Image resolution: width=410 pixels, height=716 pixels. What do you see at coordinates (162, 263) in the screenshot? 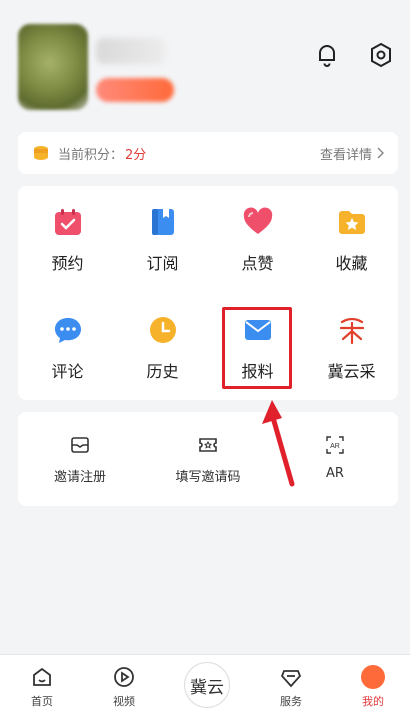
I see `grid-label: 订阅` at bounding box center [162, 263].